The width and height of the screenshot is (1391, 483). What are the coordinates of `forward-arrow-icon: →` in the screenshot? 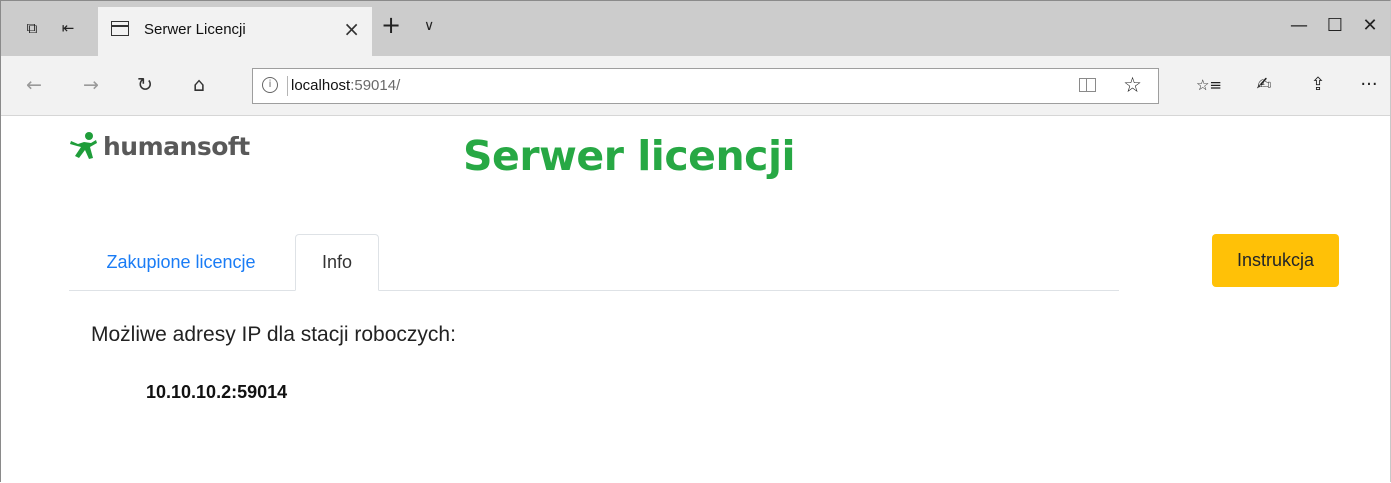 It's located at (91, 85).